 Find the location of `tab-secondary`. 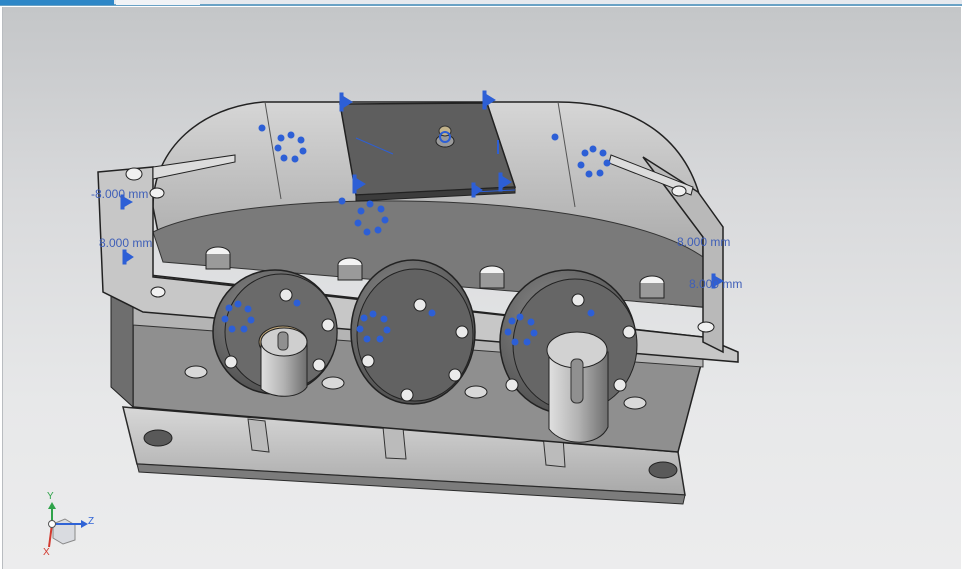

tab-secondary is located at coordinates (158, 2).